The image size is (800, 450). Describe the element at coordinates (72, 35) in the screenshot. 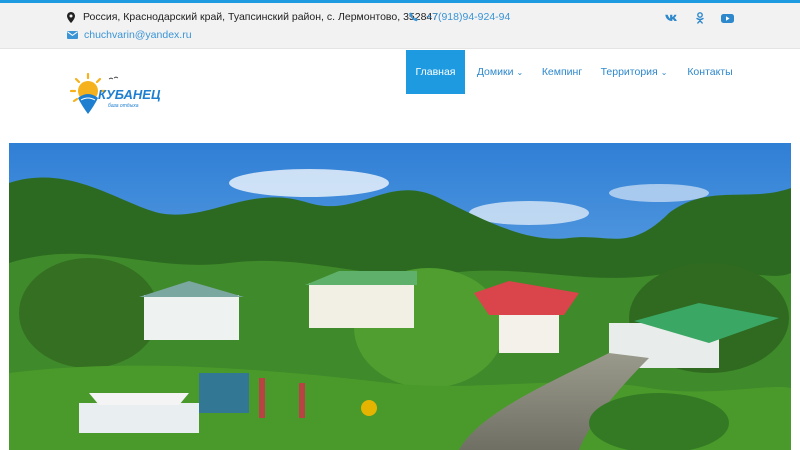

I see `envelope-icon` at that location.